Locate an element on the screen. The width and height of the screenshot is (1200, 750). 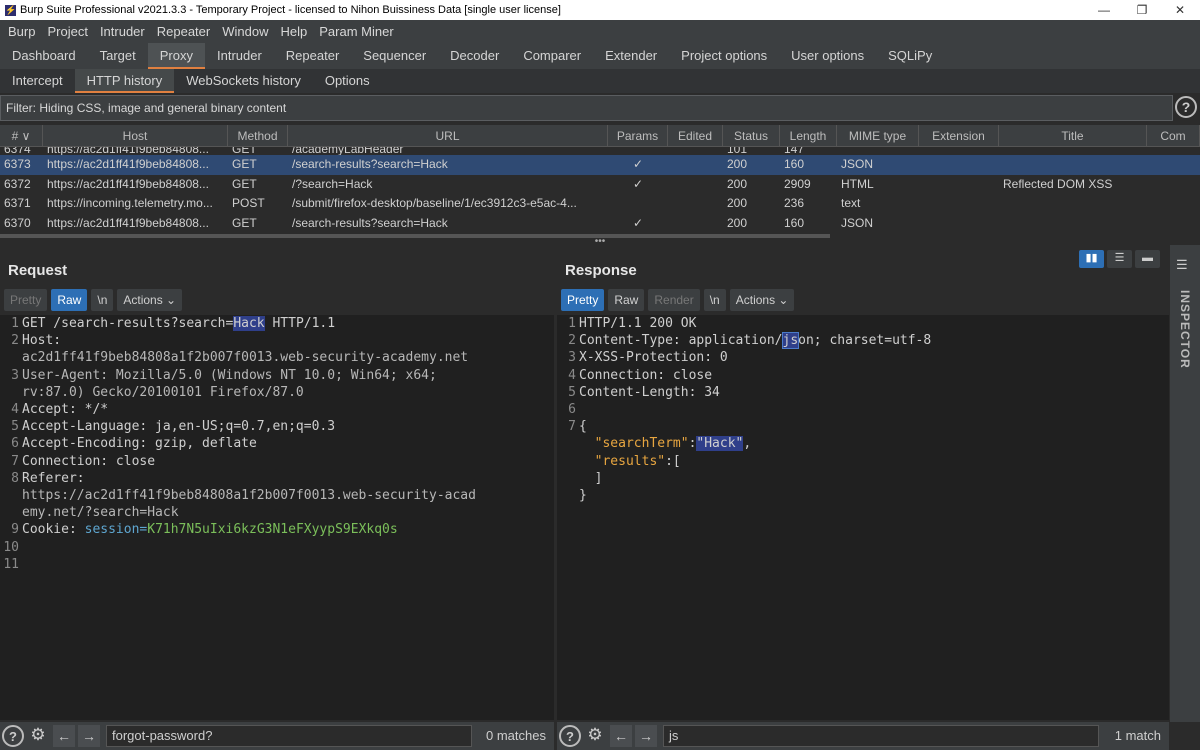
inspector-menu-icon: ☰ is located at coordinates (1184, 265).